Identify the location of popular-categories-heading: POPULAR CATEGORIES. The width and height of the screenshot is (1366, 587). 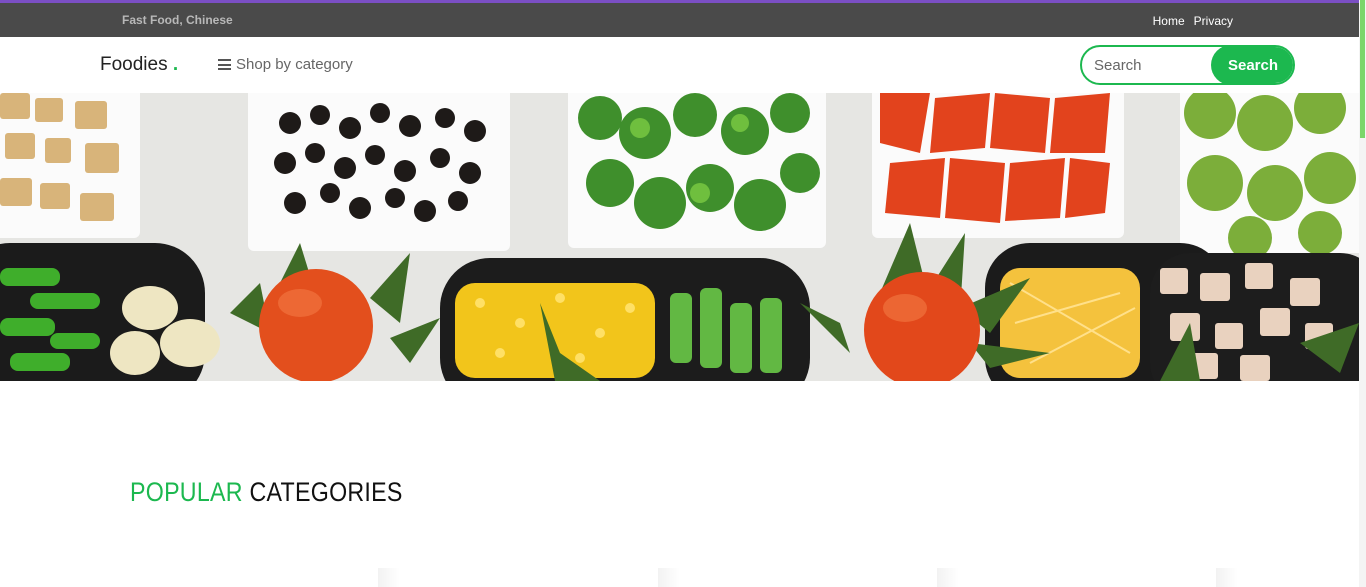
(266, 492).